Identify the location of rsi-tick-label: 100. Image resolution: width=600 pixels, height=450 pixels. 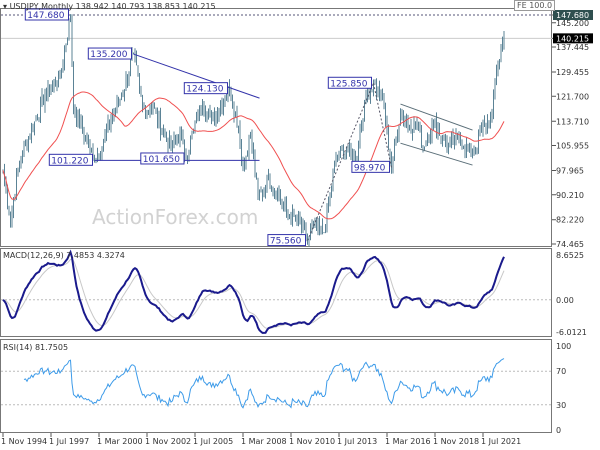
(563, 346).